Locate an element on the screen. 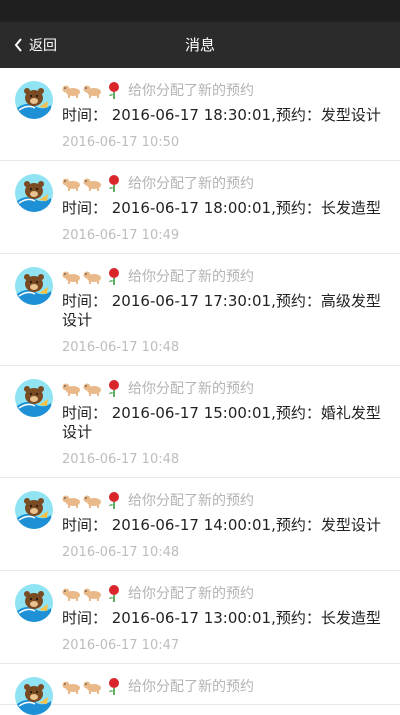 The height and width of the screenshot is (715, 400). message-body: 时间： 2016-06-17 13:00:01,预约：长发造型 is located at coordinates (221, 618).